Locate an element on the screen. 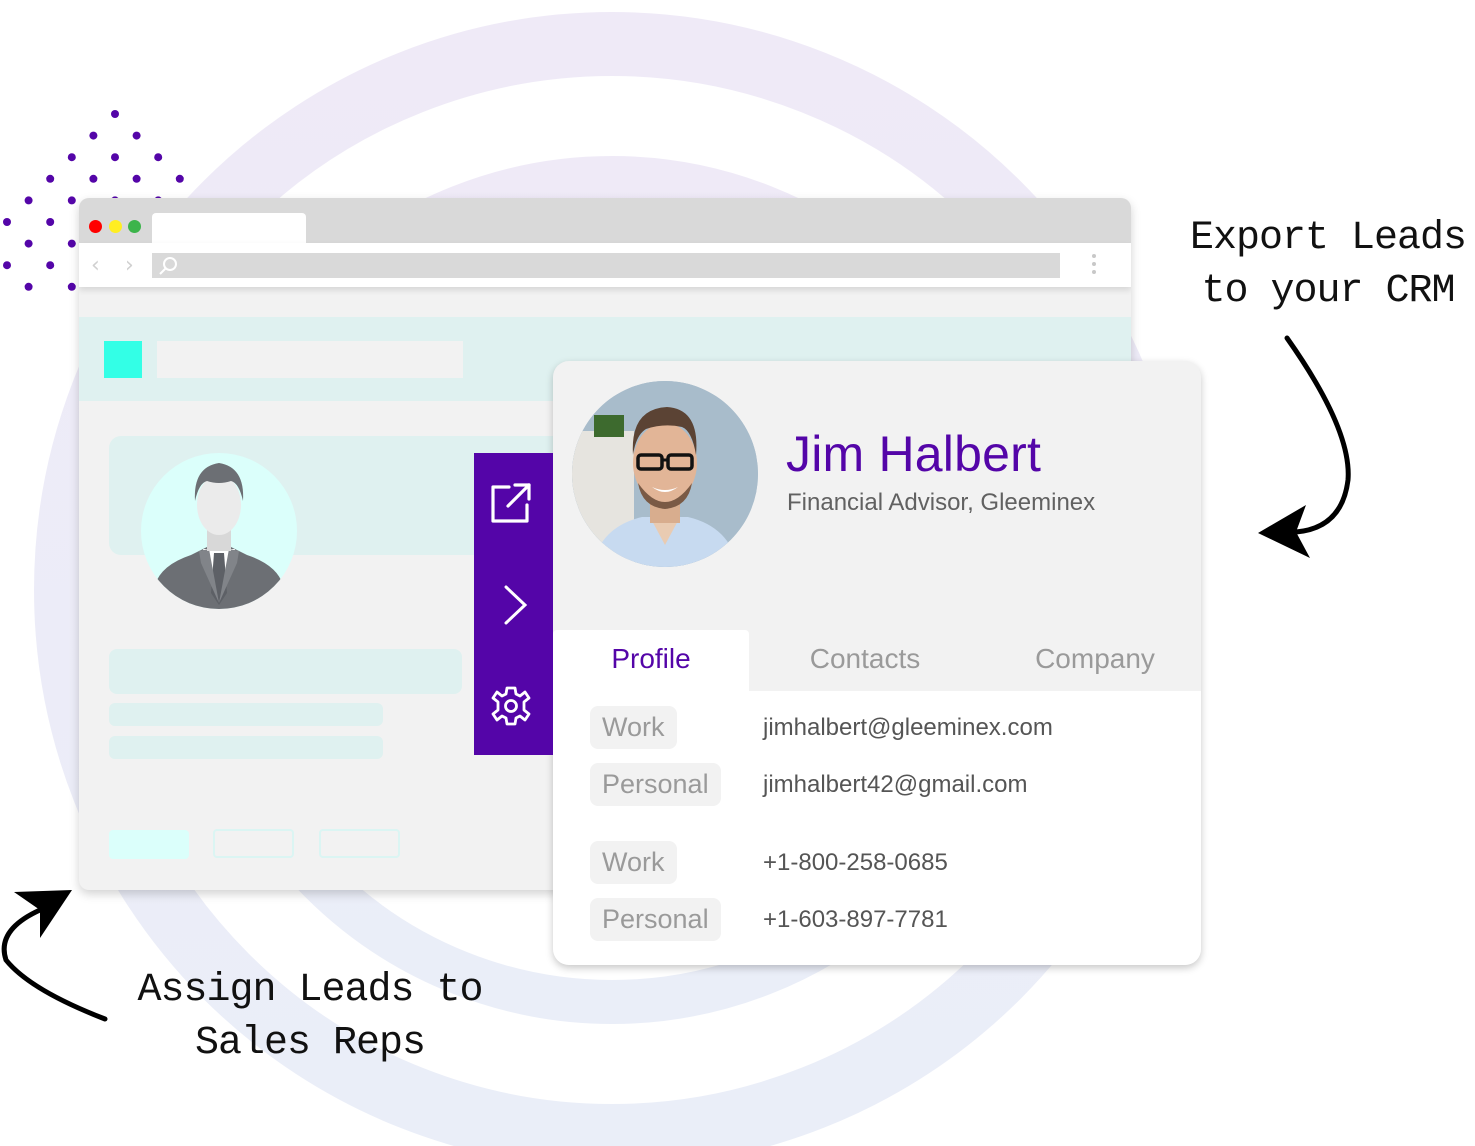 This screenshot has width=1475, height=1146. forward-arrow-icon: › is located at coordinates (129, 265).